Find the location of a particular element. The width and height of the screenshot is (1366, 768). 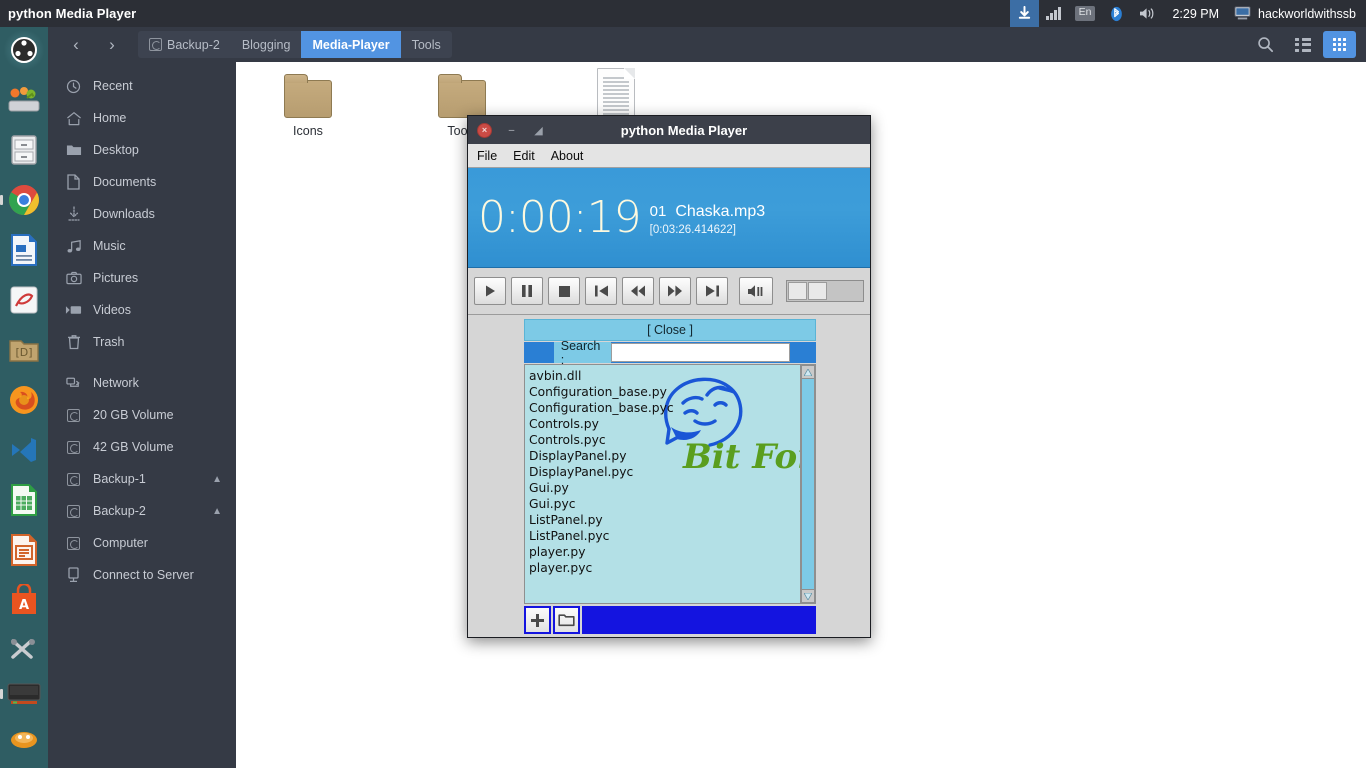

add-file-button is located at coordinates (537, 620).